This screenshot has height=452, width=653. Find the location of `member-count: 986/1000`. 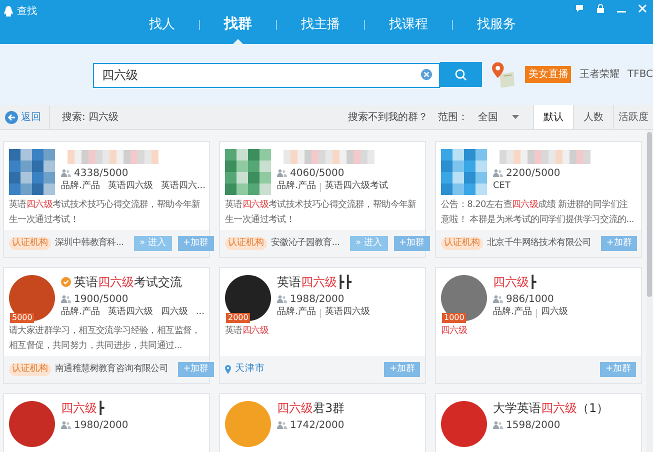

member-count: 986/1000 is located at coordinates (530, 299).